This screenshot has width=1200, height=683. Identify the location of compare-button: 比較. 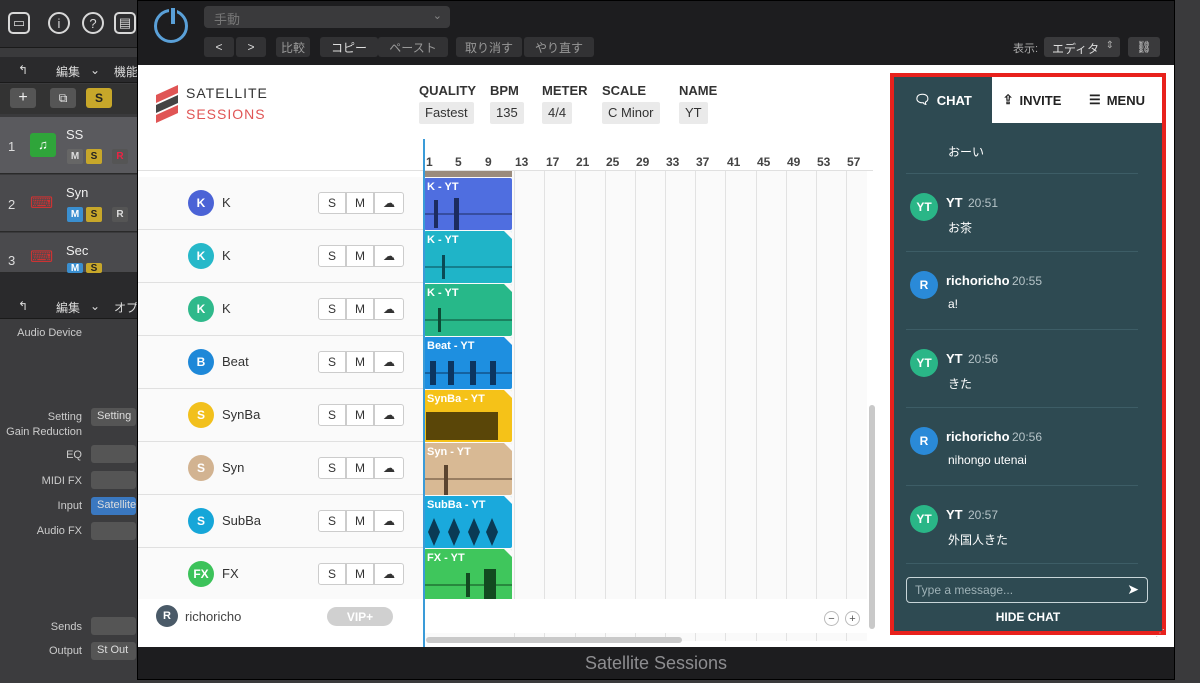
(293, 47).